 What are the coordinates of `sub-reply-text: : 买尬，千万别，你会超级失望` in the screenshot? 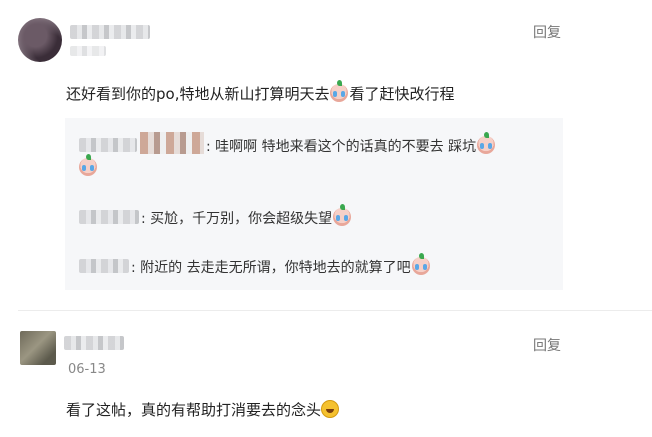 It's located at (246, 216).